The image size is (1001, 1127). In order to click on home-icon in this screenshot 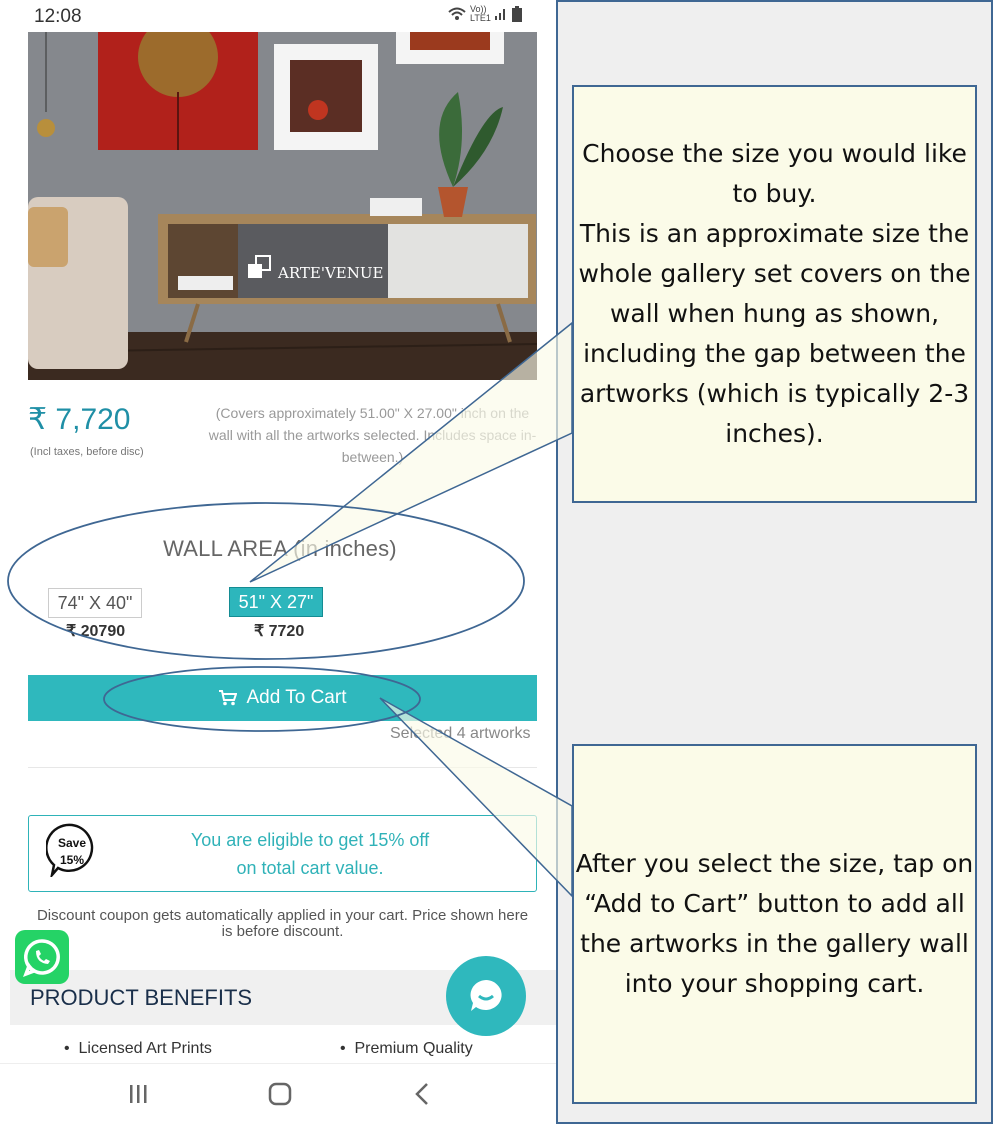, I will do `click(280, 1094)`.